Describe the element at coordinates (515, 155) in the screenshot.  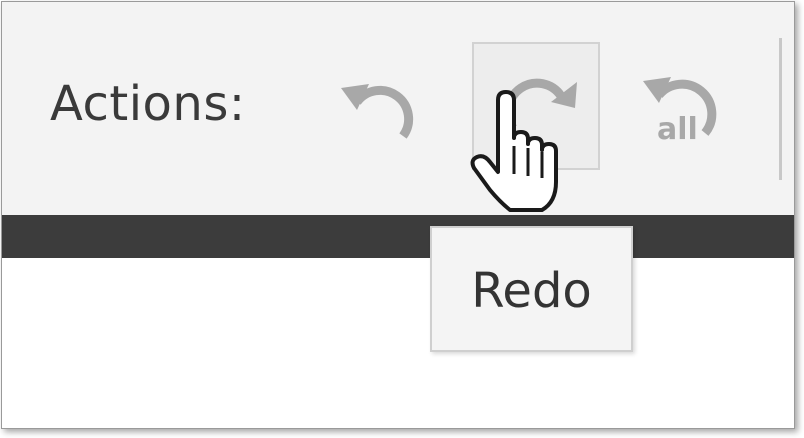
I see `hand-cursor-icon` at that location.